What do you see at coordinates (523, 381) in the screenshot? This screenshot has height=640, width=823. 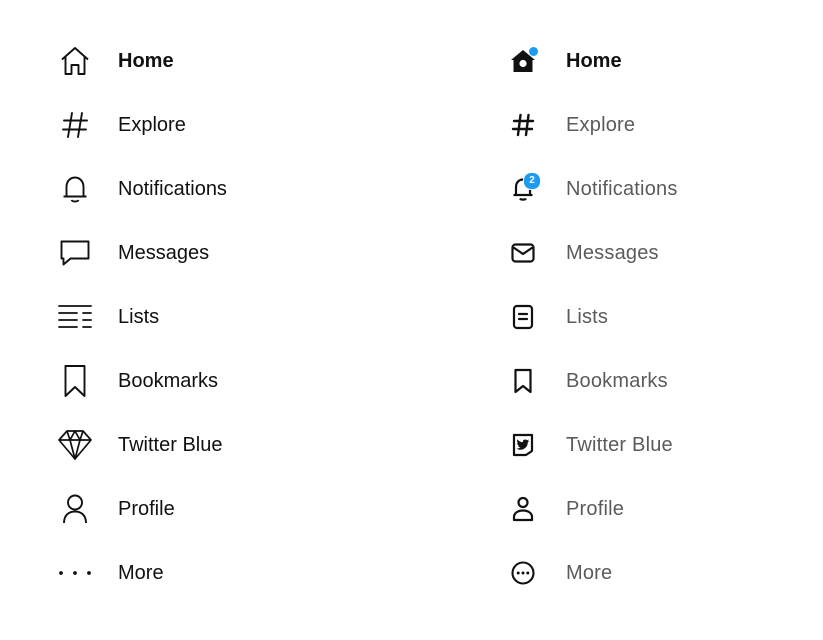 I see `bookmark-icon` at bounding box center [523, 381].